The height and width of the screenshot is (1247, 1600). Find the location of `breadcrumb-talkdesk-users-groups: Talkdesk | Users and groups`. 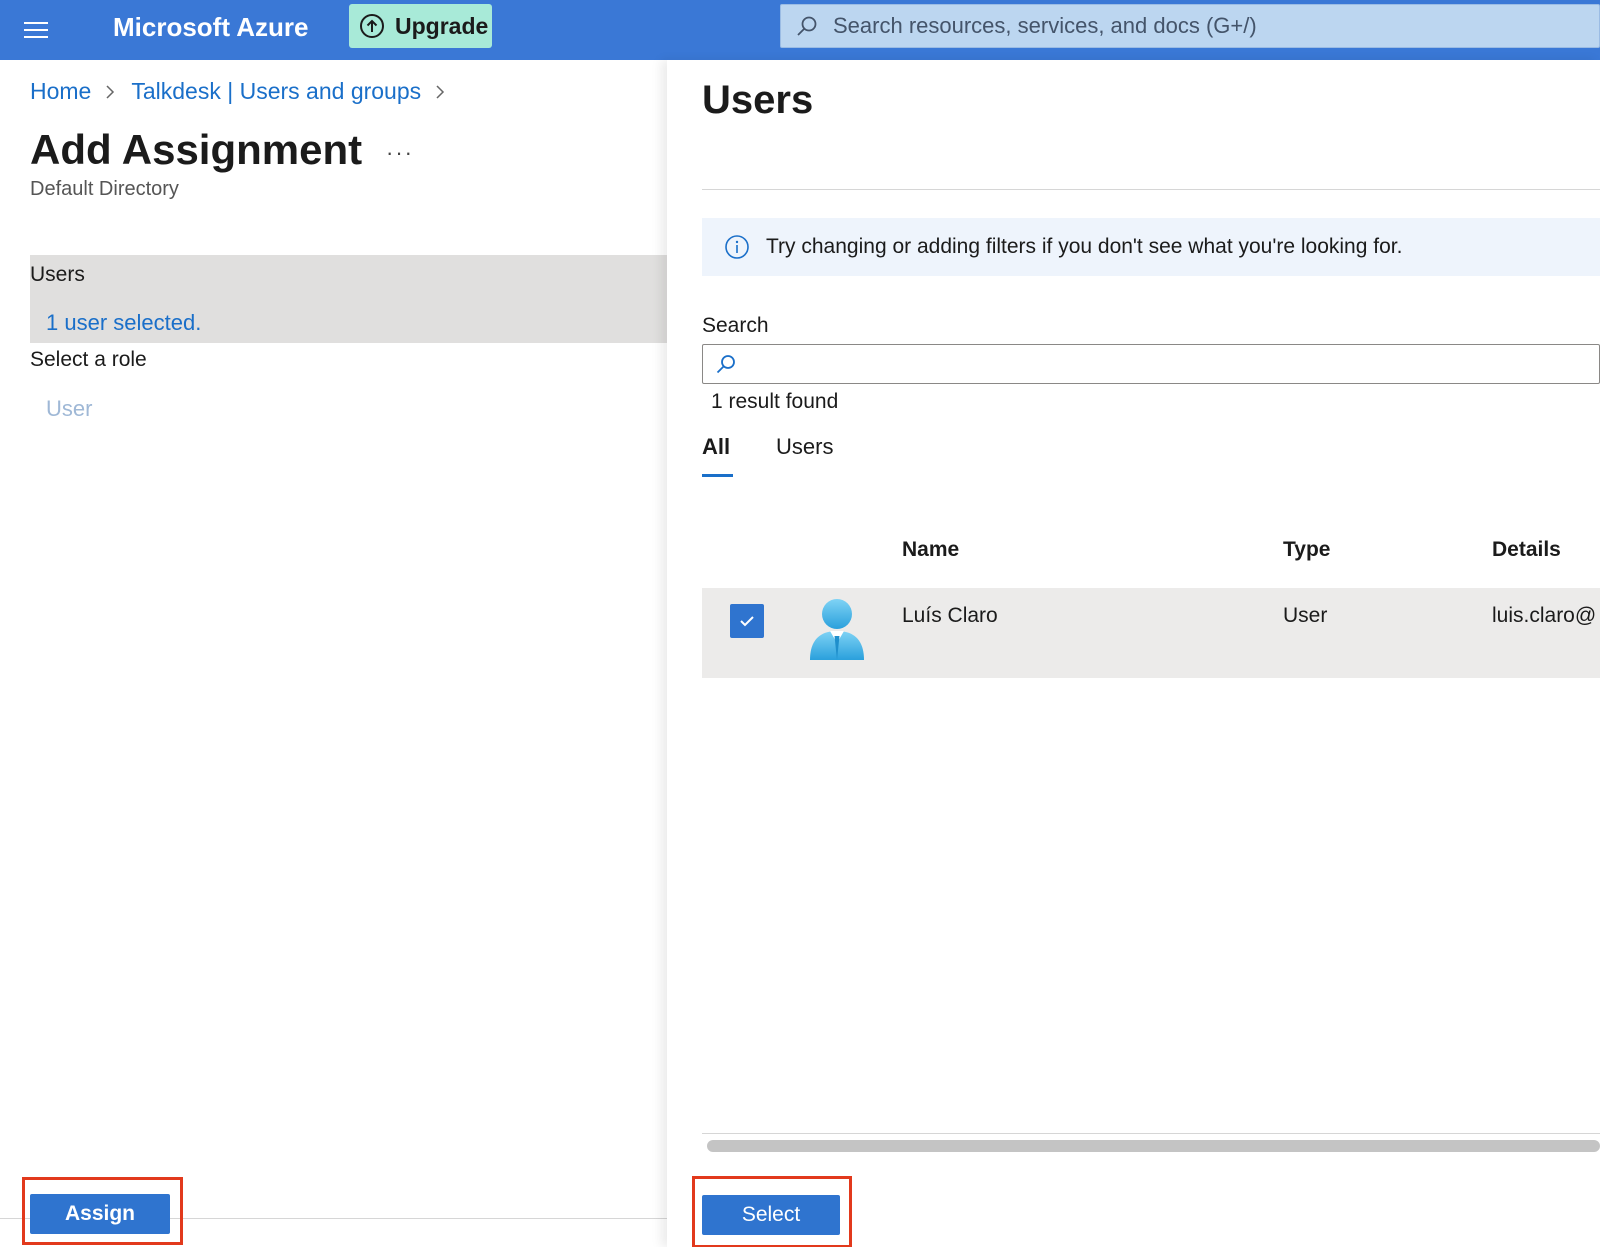

breadcrumb-talkdesk-users-groups: Talkdesk | Users and groups is located at coordinates (276, 91).